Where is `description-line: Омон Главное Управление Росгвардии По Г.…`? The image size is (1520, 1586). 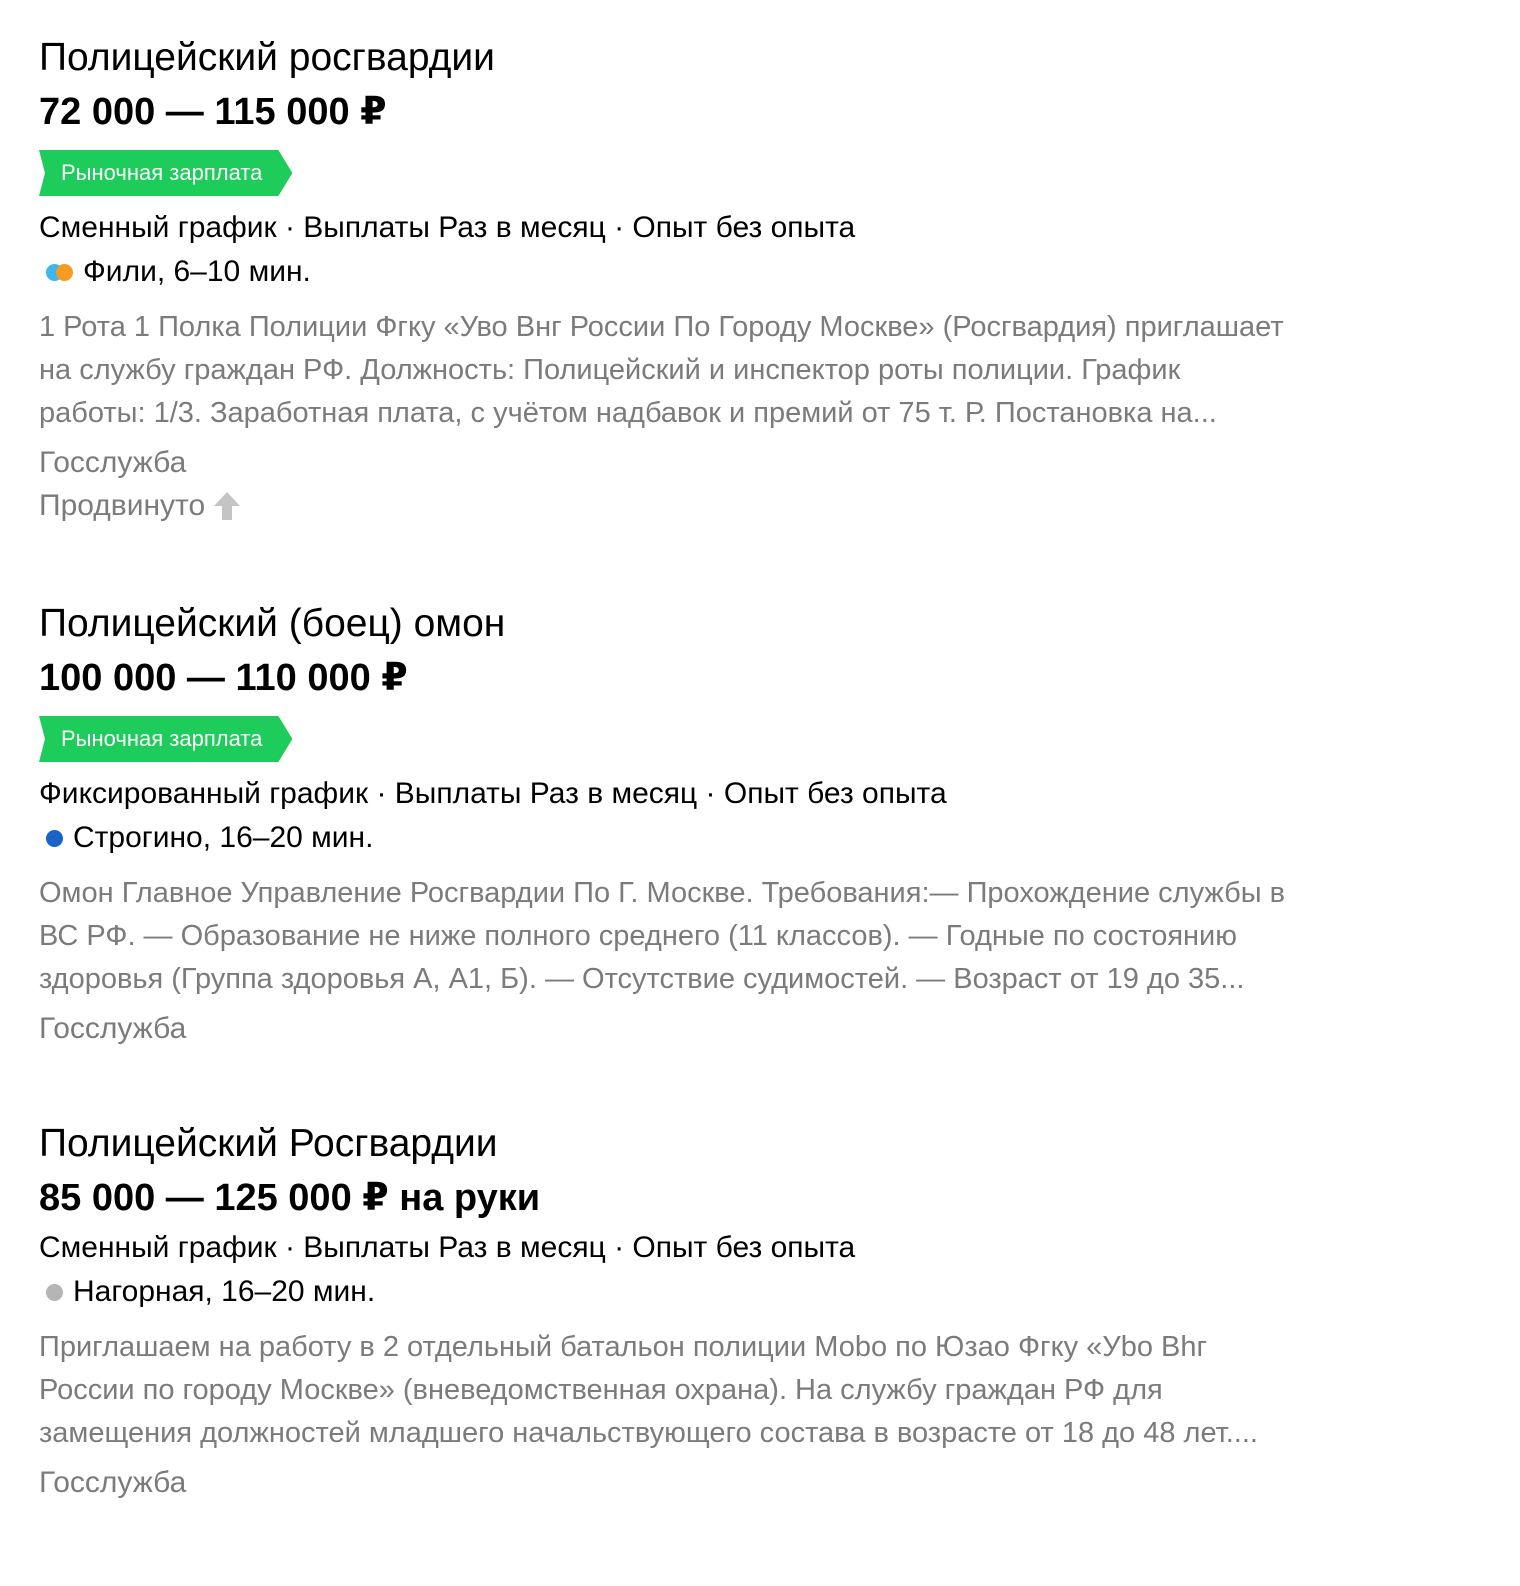
description-line: Омон Главное Управление Росгвардии По Г.… is located at coordinates (662, 893).